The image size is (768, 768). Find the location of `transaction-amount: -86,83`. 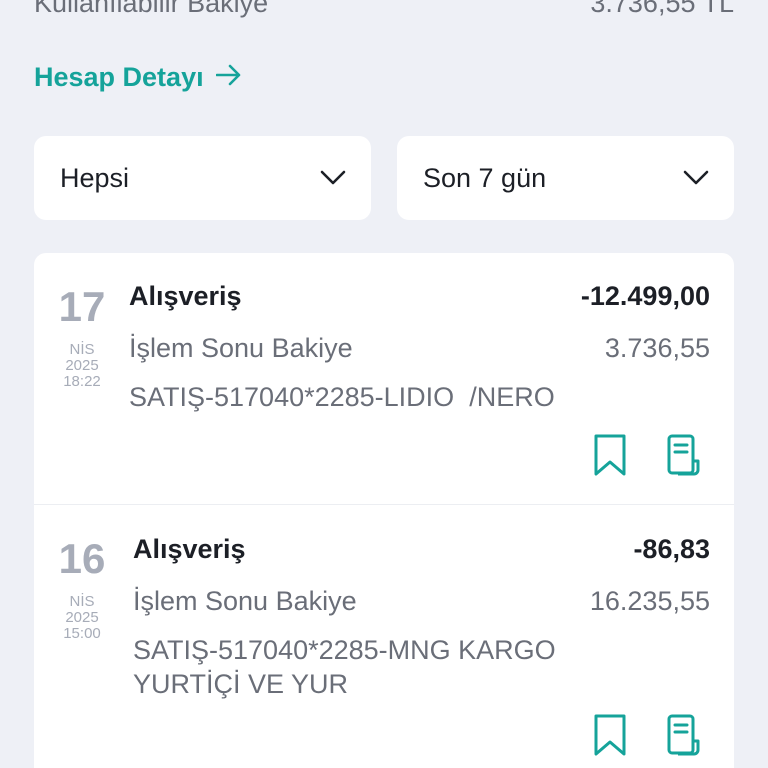

transaction-amount: -86,83 is located at coordinates (671, 549).